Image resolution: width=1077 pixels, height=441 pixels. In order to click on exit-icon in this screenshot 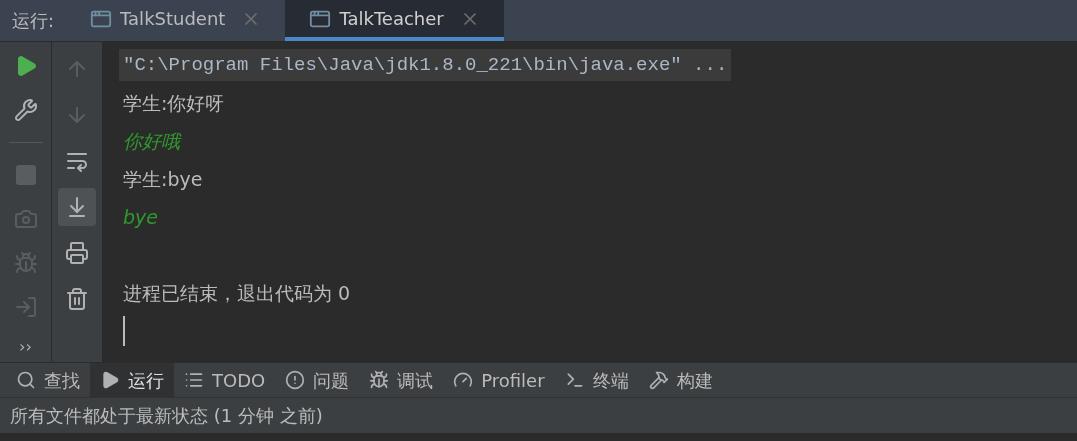, I will do `click(25, 307)`.